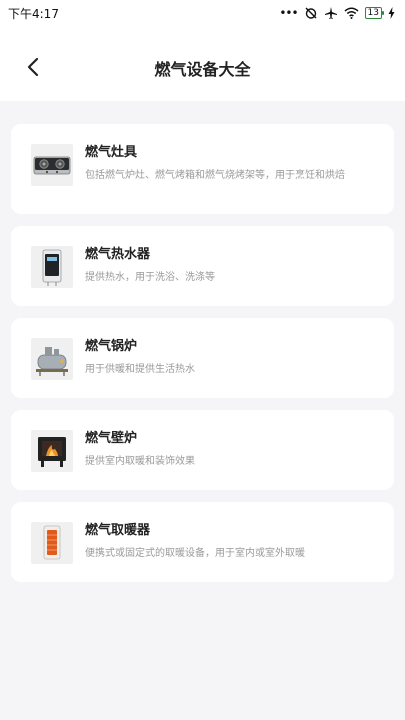 The width and height of the screenshot is (405, 720). What do you see at coordinates (202, 542) in the screenshot?
I see `list-item-gas-heater: 燃气取暖器 便携式或固定式的取暖设备，用于室内或室外取暖` at bounding box center [202, 542].